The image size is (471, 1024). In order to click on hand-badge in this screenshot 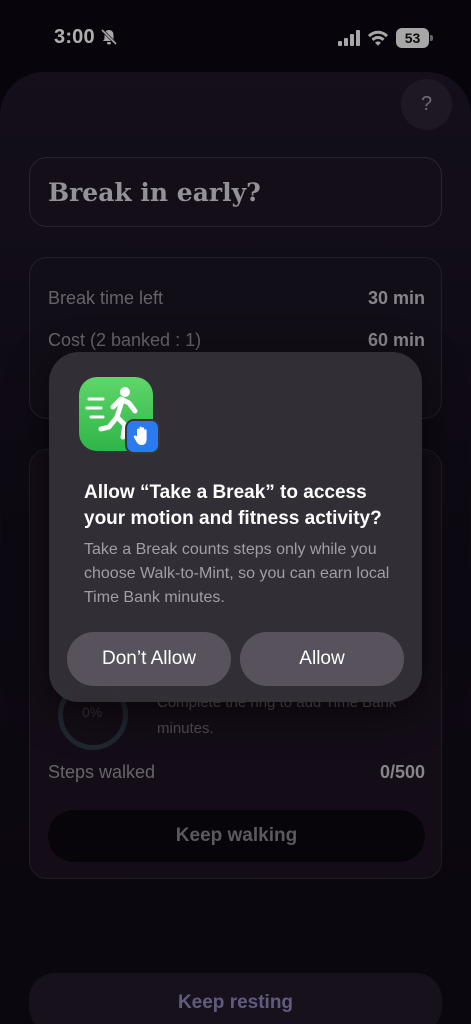, I will do `click(142, 436)`.